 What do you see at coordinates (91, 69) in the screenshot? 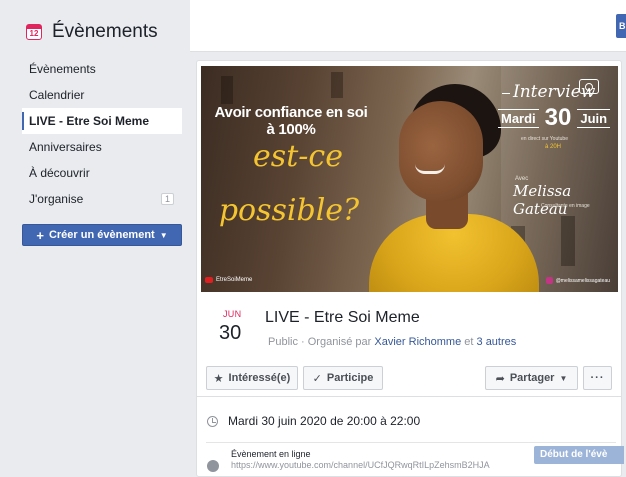
I see `sidebar-item-evenements: Évènements` at bounding box center [91, 69].